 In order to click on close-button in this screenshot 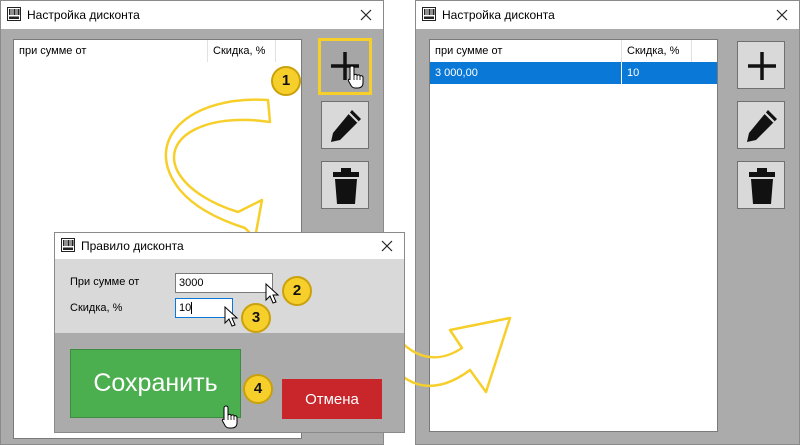, I will do `click(387, 246)`.